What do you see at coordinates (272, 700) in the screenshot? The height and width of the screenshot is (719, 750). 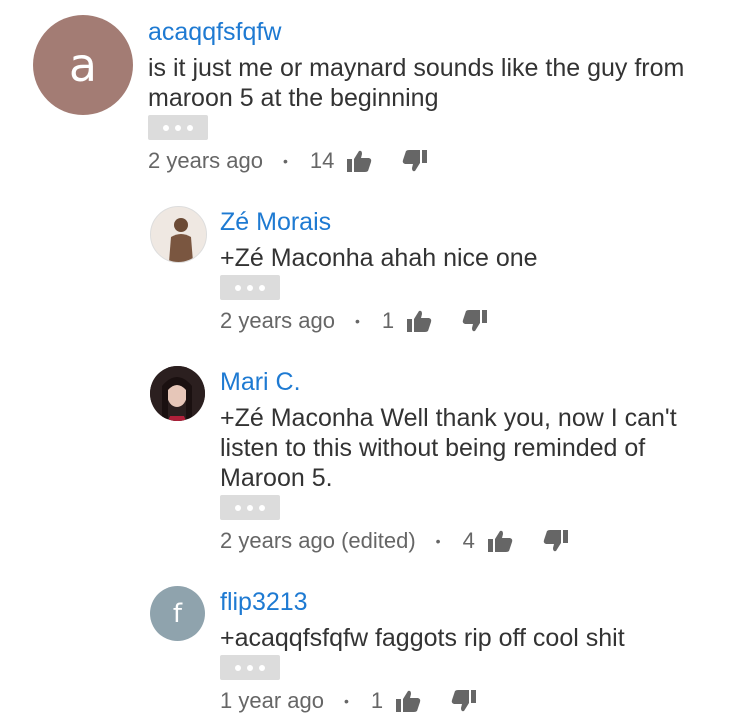 I see `comment-timestamp: 1 year ago` at bounding box center [272, 700].